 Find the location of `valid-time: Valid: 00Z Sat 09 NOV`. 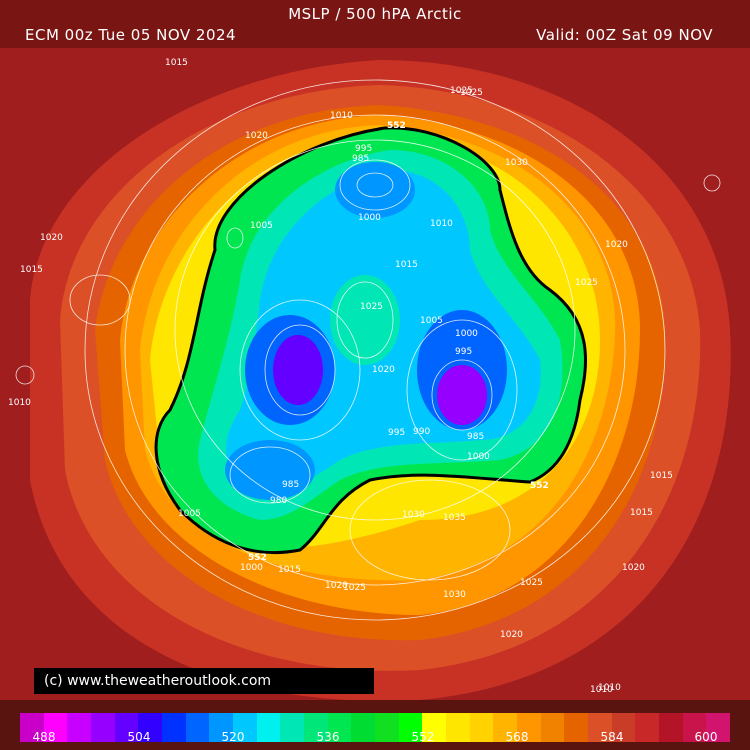

valid-time: Valid: 00Z Sat 09 NOV is located at coordinates (624, 35).